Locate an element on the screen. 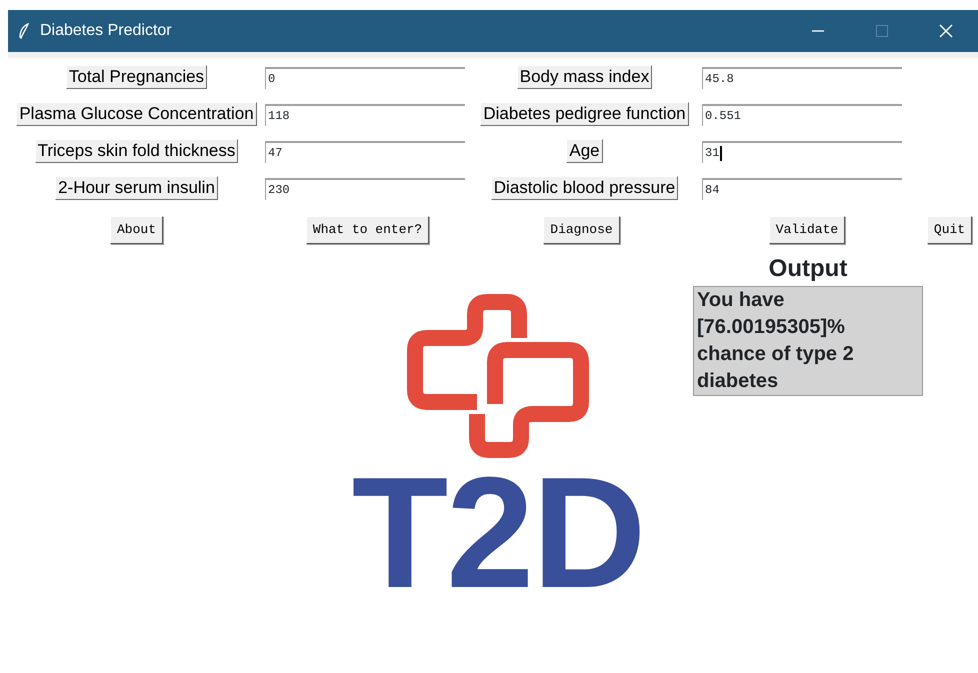  input-field: 47 is located at coordinates (365, 151).